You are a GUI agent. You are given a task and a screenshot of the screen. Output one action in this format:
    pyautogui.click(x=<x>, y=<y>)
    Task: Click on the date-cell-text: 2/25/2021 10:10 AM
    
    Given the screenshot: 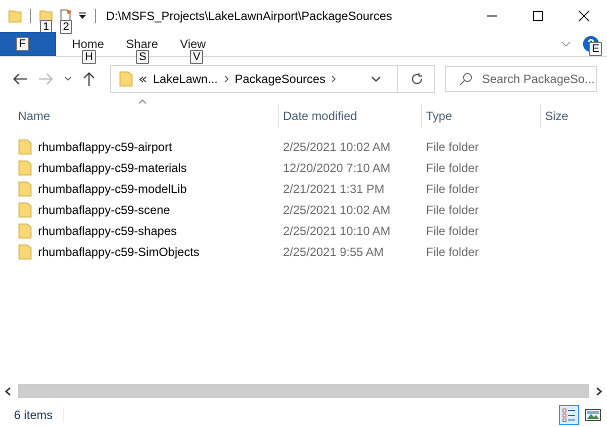 What is the action you would take?
    pyautogui.click(x=337, y=231)
    